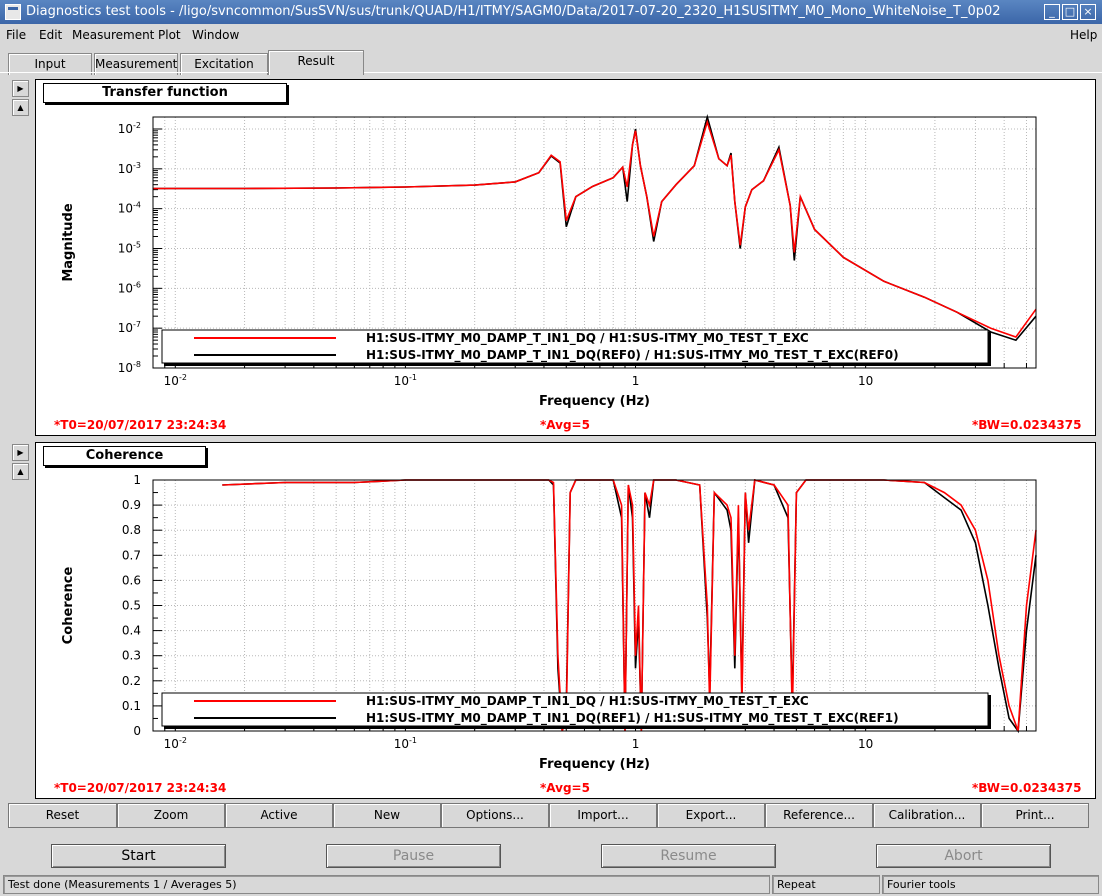 The image size is (1102, 896). Describe the element at coordinates (131, 706) in the screenshot. I see `y-tick-label: 0.1` at that location.